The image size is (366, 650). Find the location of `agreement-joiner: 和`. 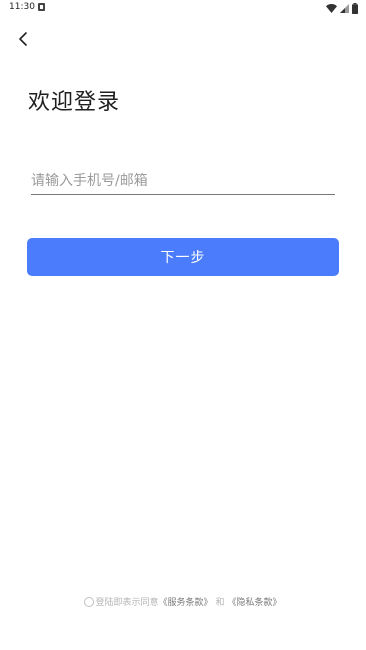

agreement-joiner: 和 is located at coordinates (220, 603).